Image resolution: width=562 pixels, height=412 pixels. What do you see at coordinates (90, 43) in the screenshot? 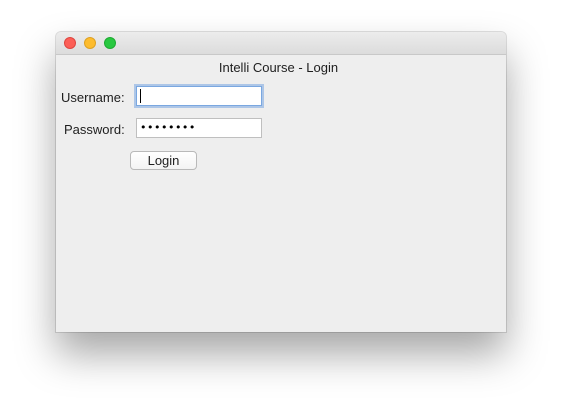
I see `minimize-window-button` at bounding box center [90, 43].